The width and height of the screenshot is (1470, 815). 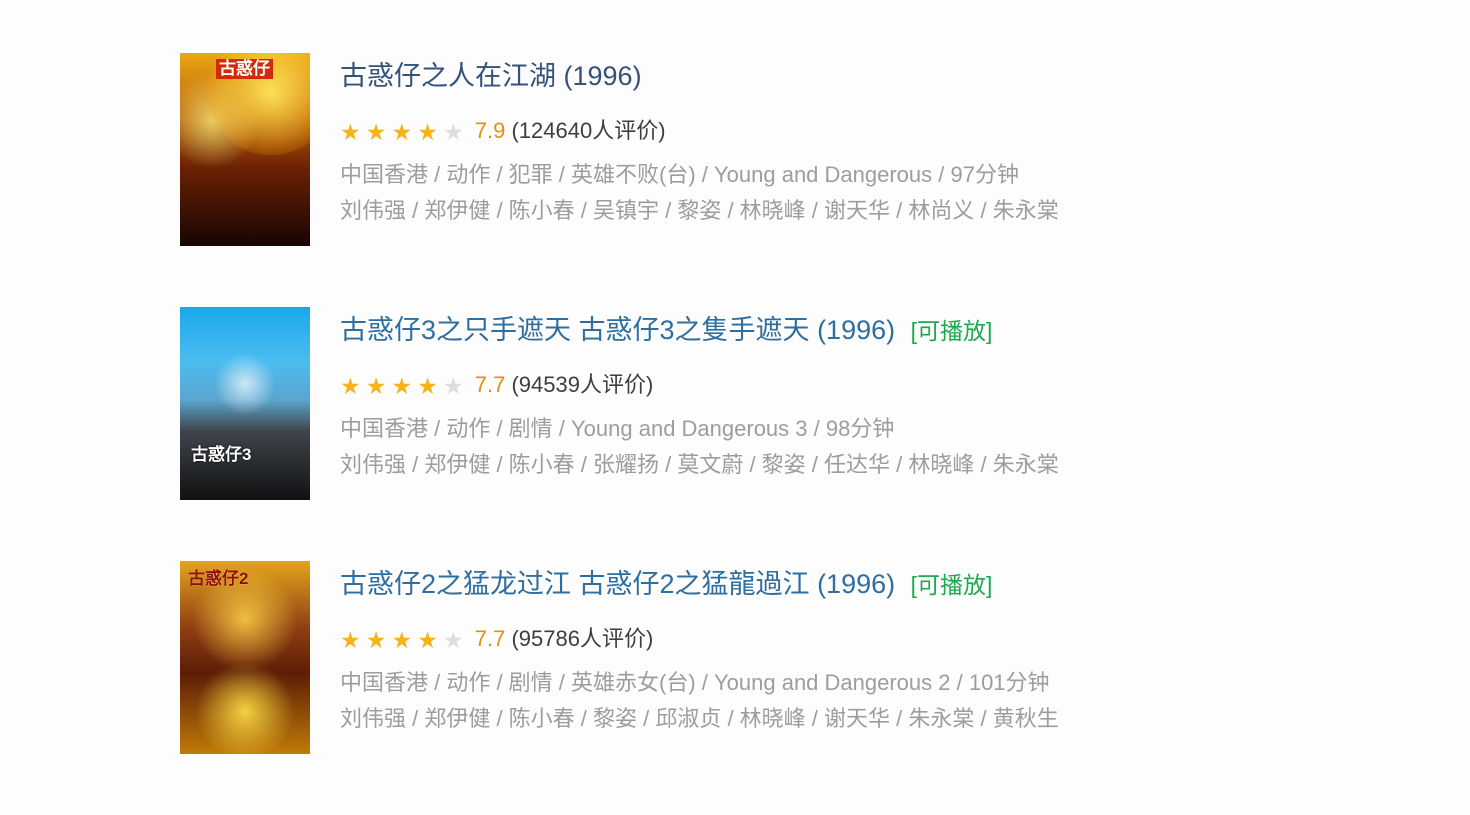 What do you see at coordinates (575, 330) in the screenshot?
I see `movie-title: 古惑仔3之只手遮天 古惑仔3之隻手遮天` at bounding box center [575, 330].